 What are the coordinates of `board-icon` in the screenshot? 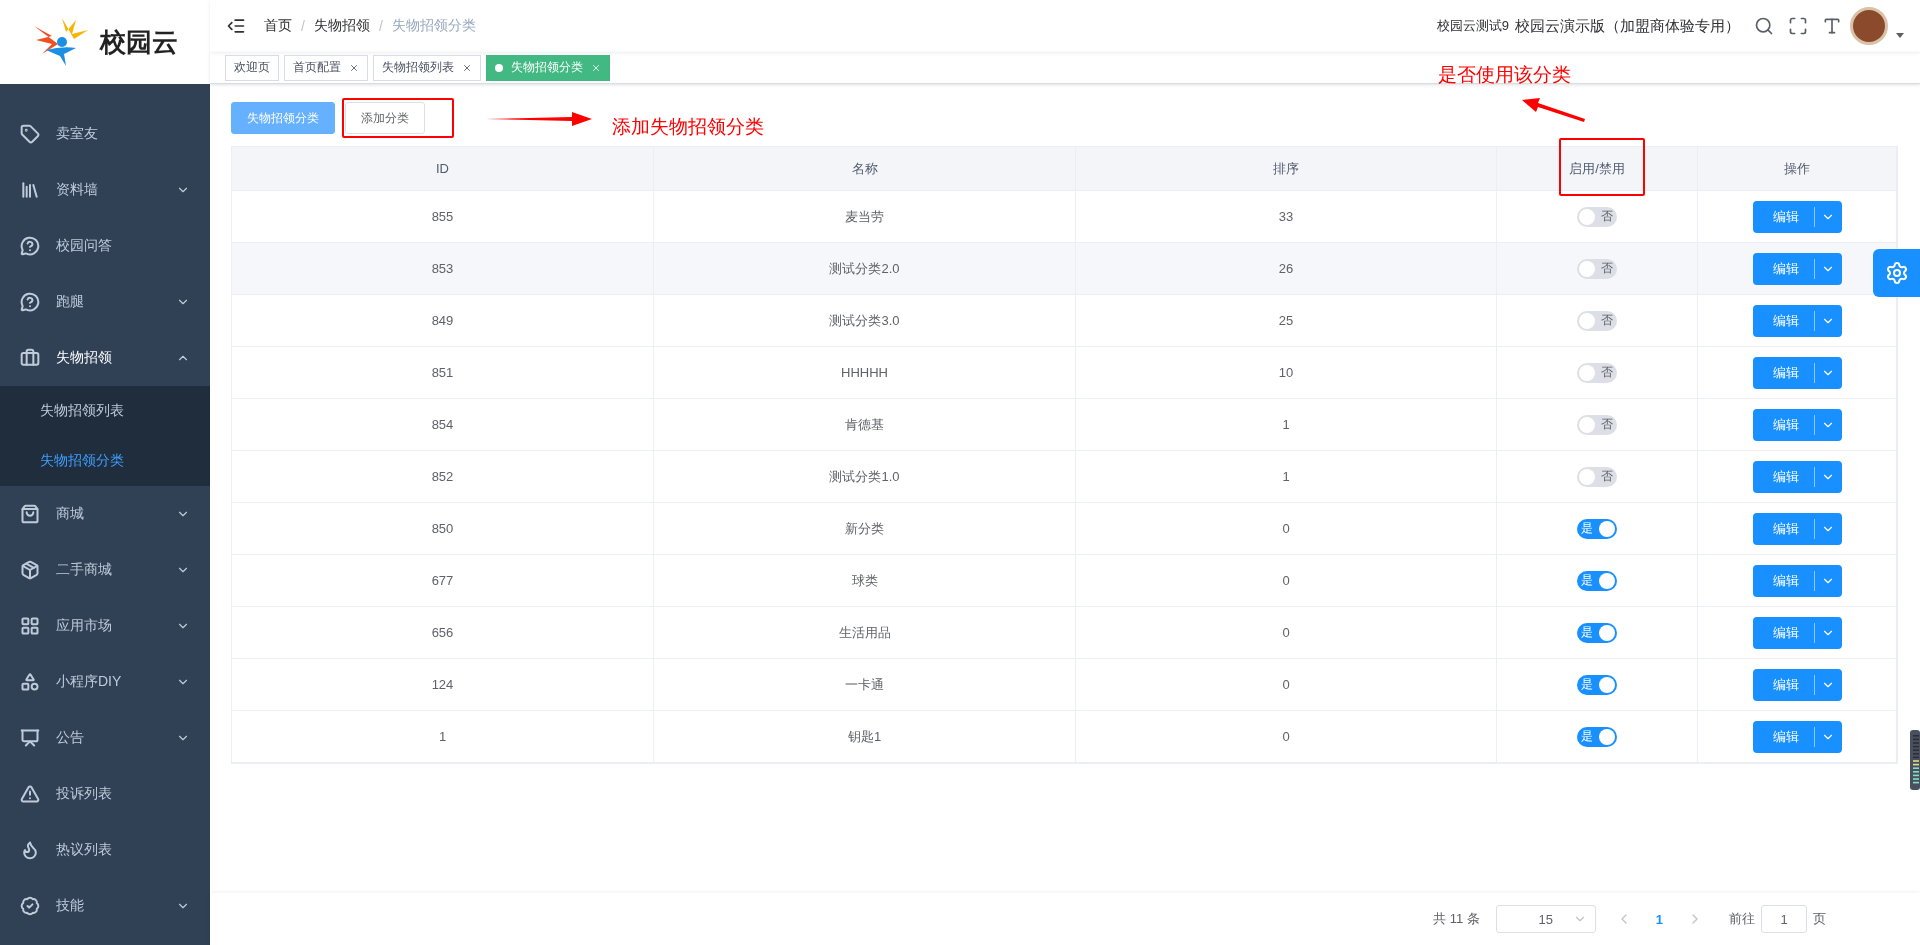 It's located at (30, 738).